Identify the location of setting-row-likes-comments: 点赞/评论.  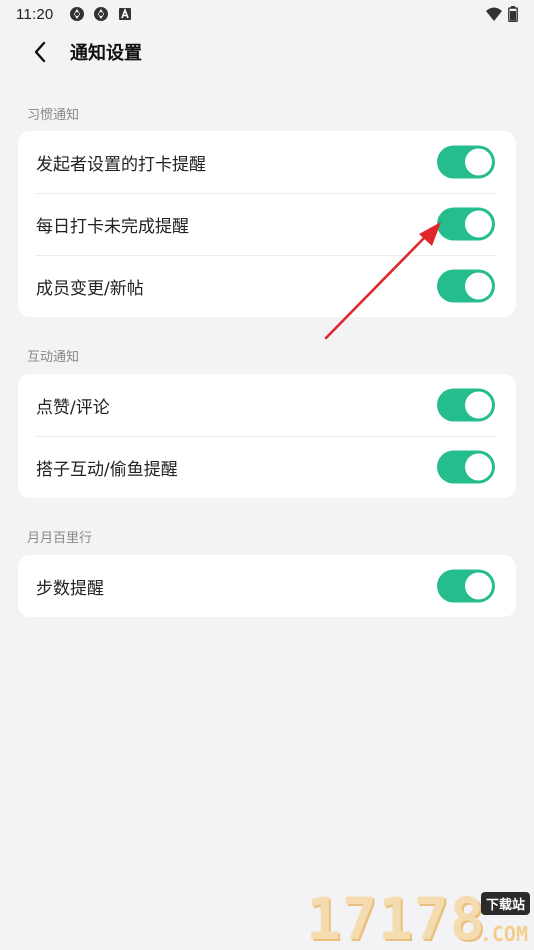
(267, 405).